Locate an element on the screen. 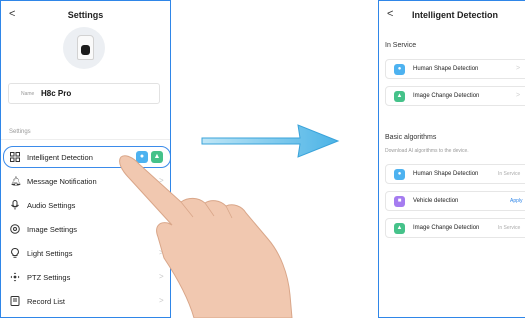 This screenshot has width=525, height=318. ptz-icon is located at coordinates (15, 277).